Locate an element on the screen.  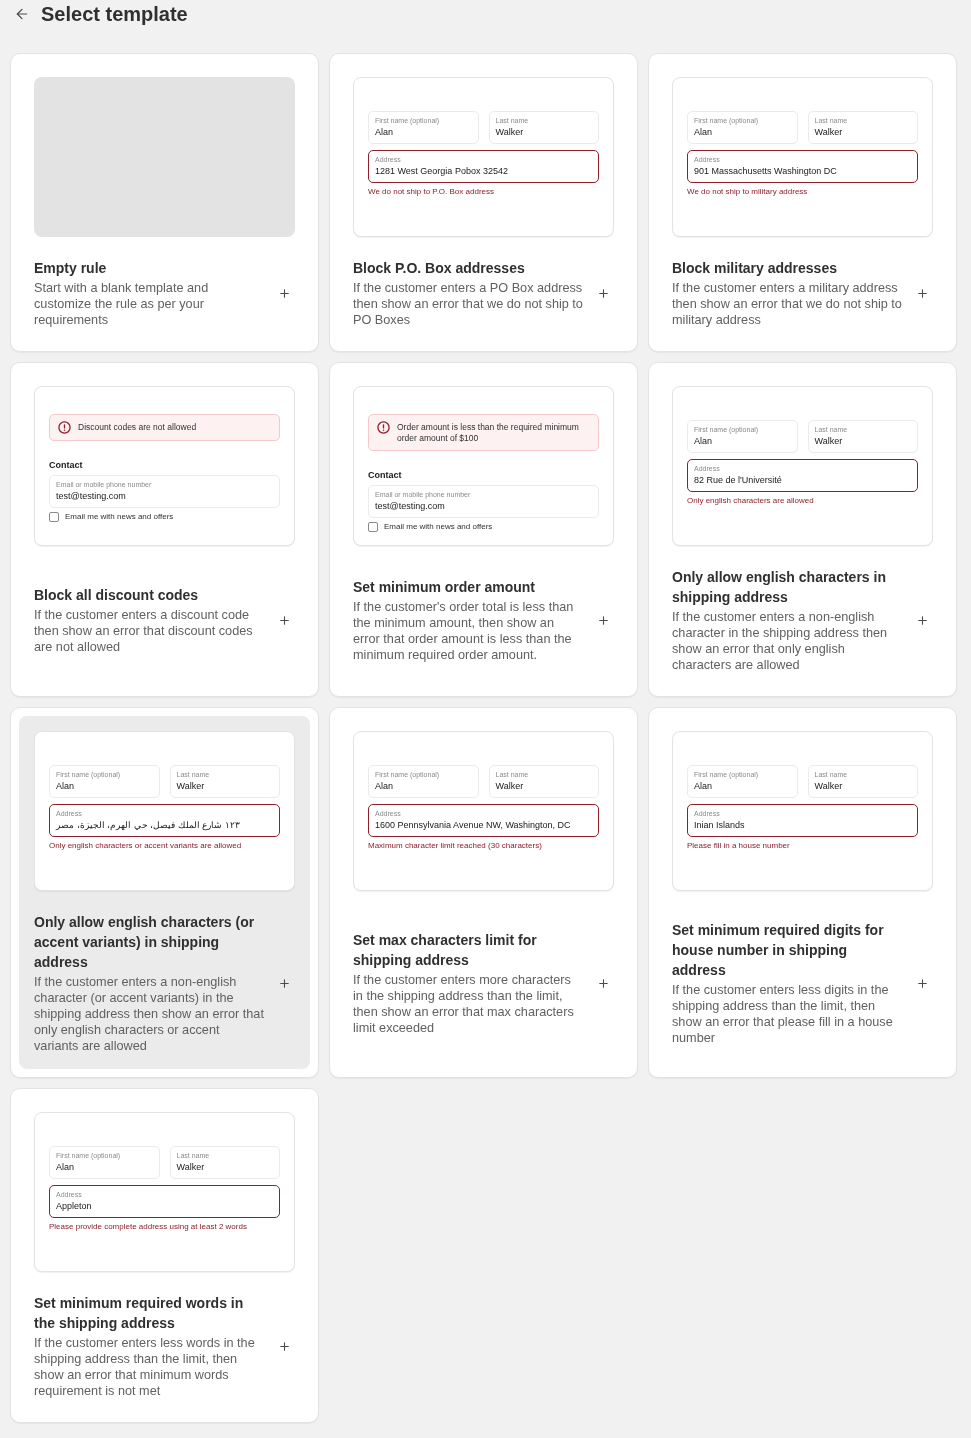
template-title: Only allow english characters (or accent variants) in shipping address is located at coordinates (145, 942).